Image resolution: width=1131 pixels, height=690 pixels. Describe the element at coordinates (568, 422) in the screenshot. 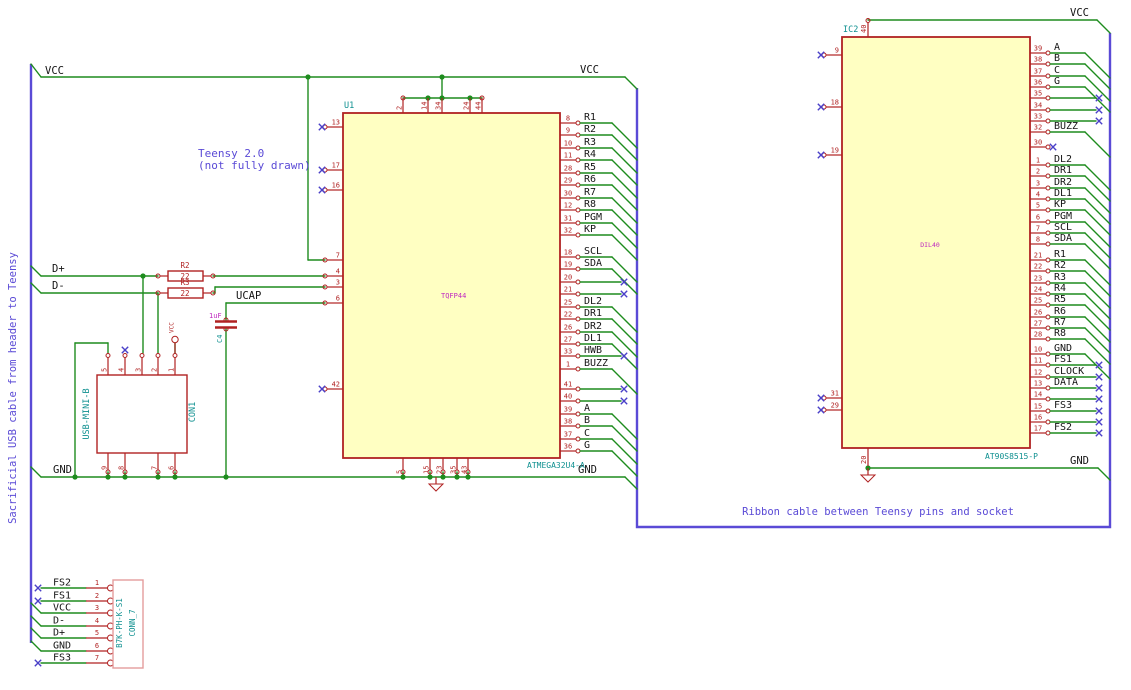

I see `pin-number: 38` at that location.